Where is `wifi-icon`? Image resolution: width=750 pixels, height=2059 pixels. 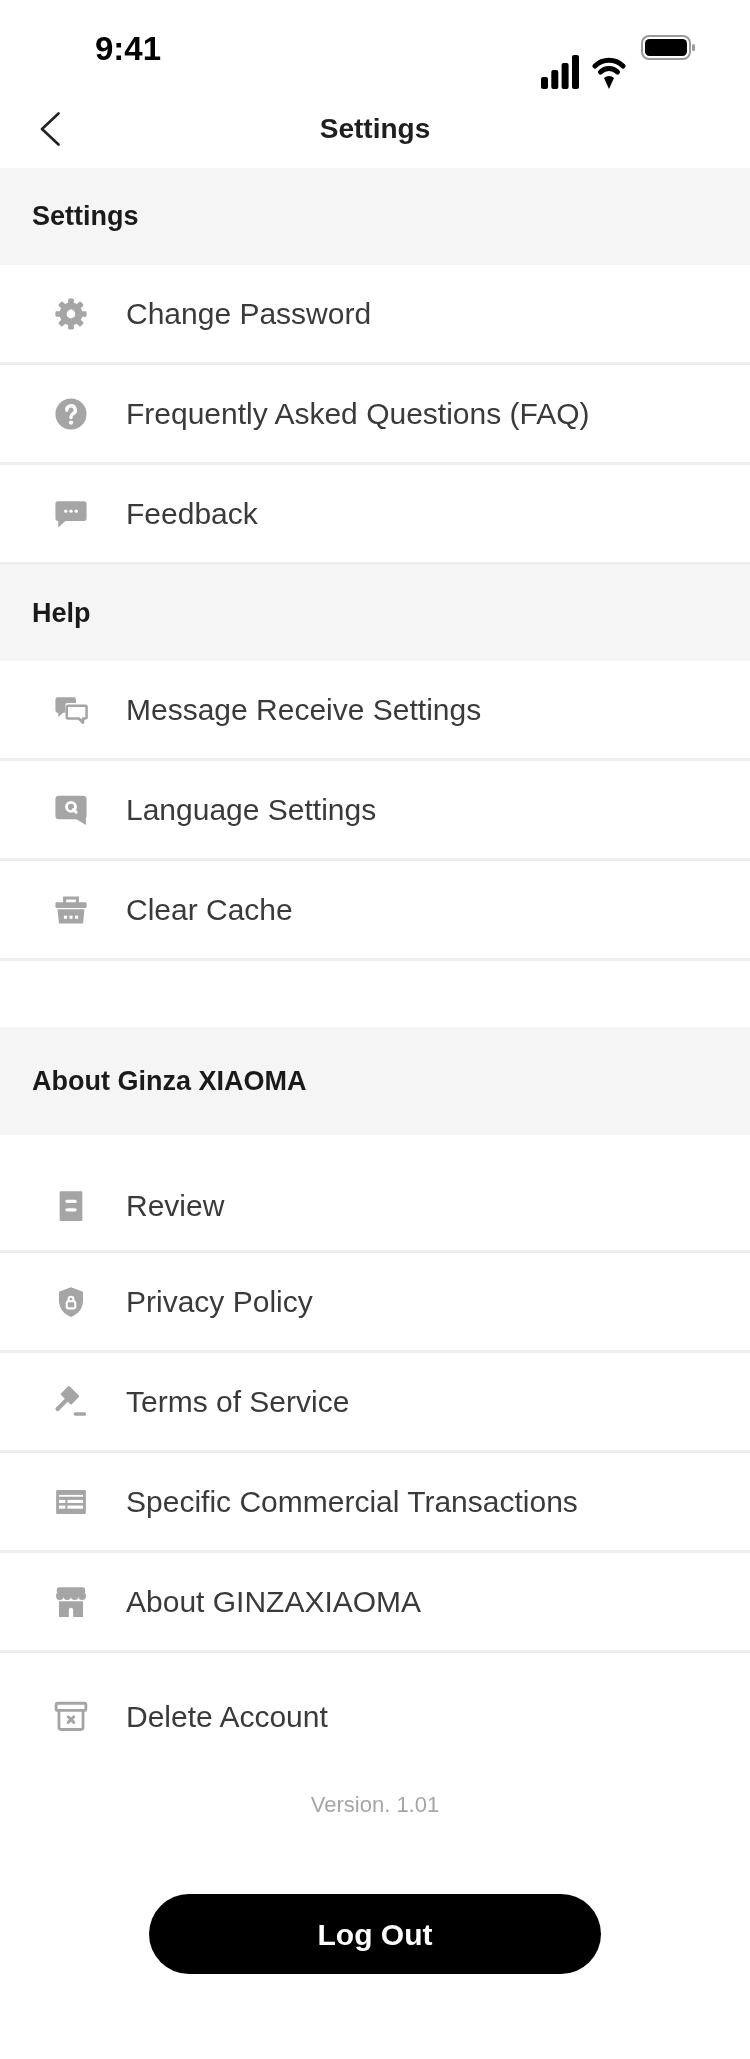
wifi-icon is located at coordinates (609, 72).